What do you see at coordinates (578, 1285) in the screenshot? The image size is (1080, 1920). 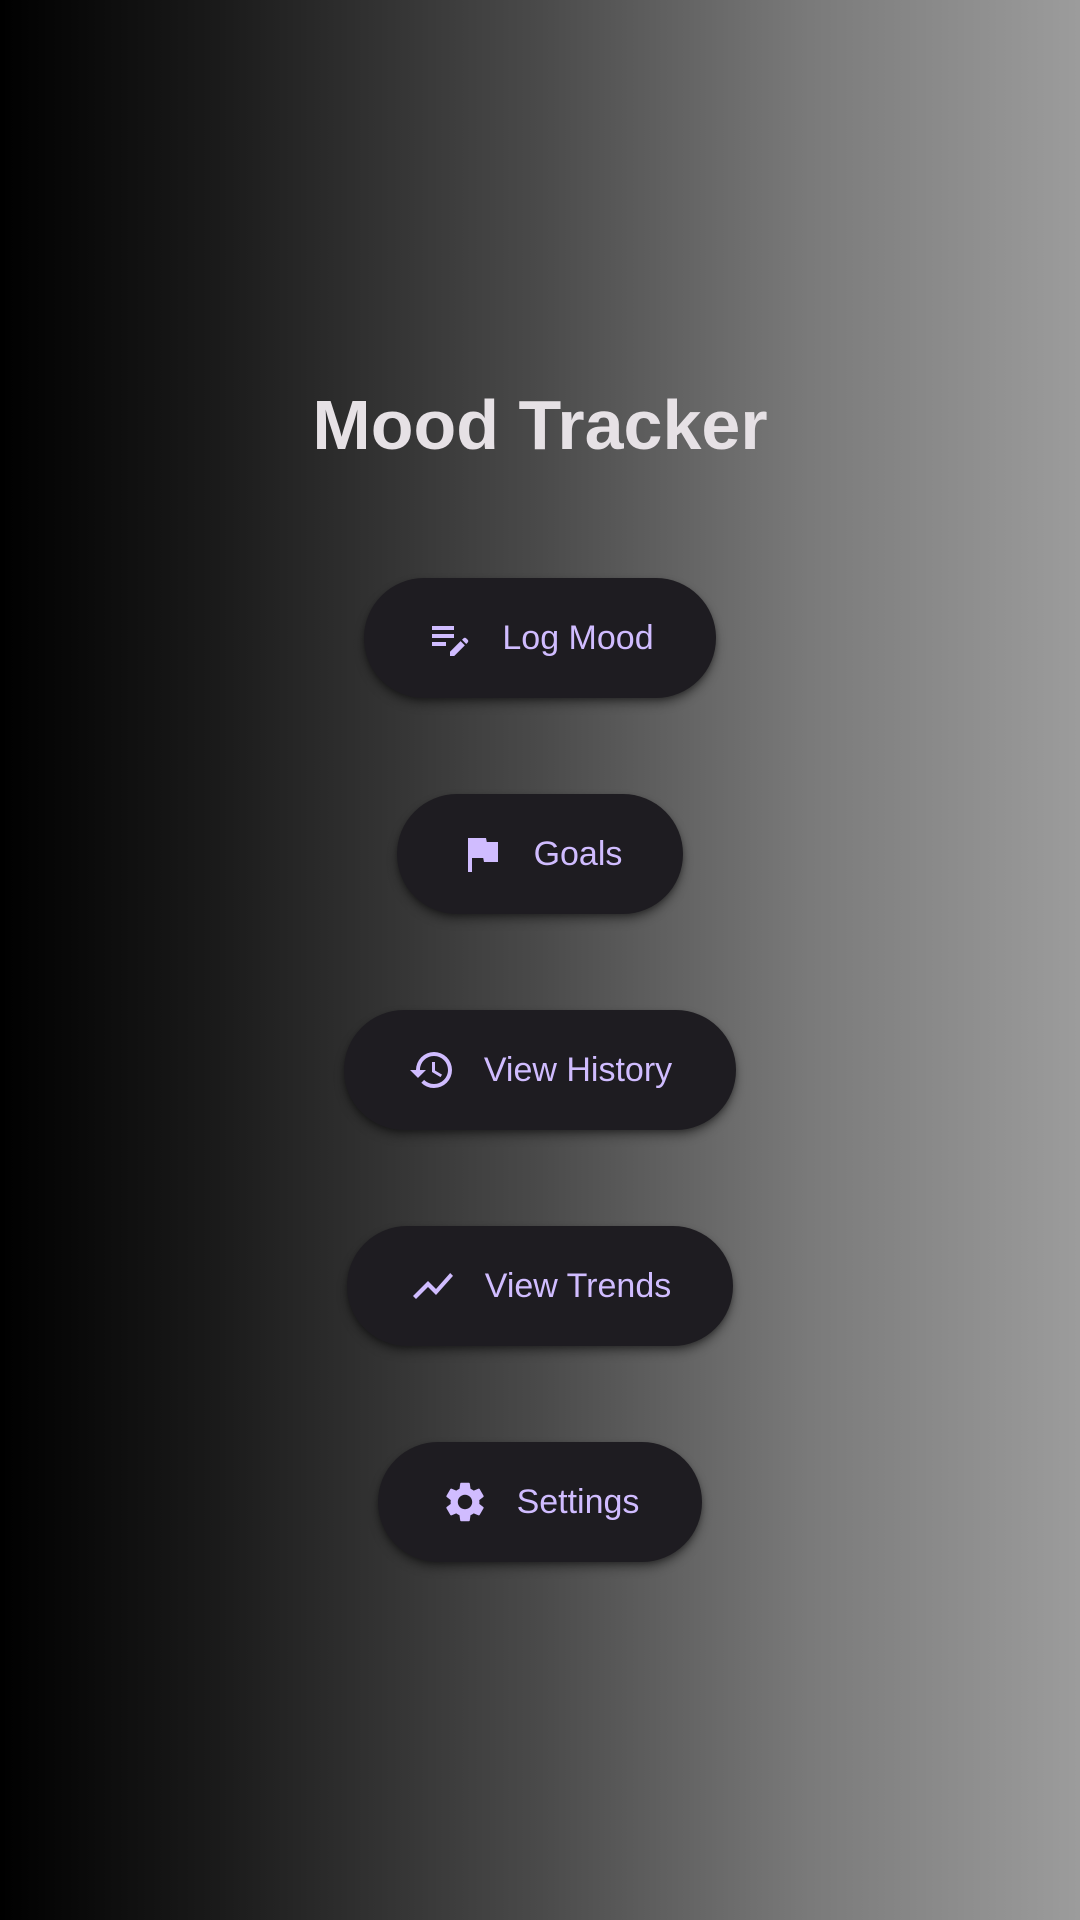 I see `view-trends-label: View Trends` at bounding box center [578, 1285].